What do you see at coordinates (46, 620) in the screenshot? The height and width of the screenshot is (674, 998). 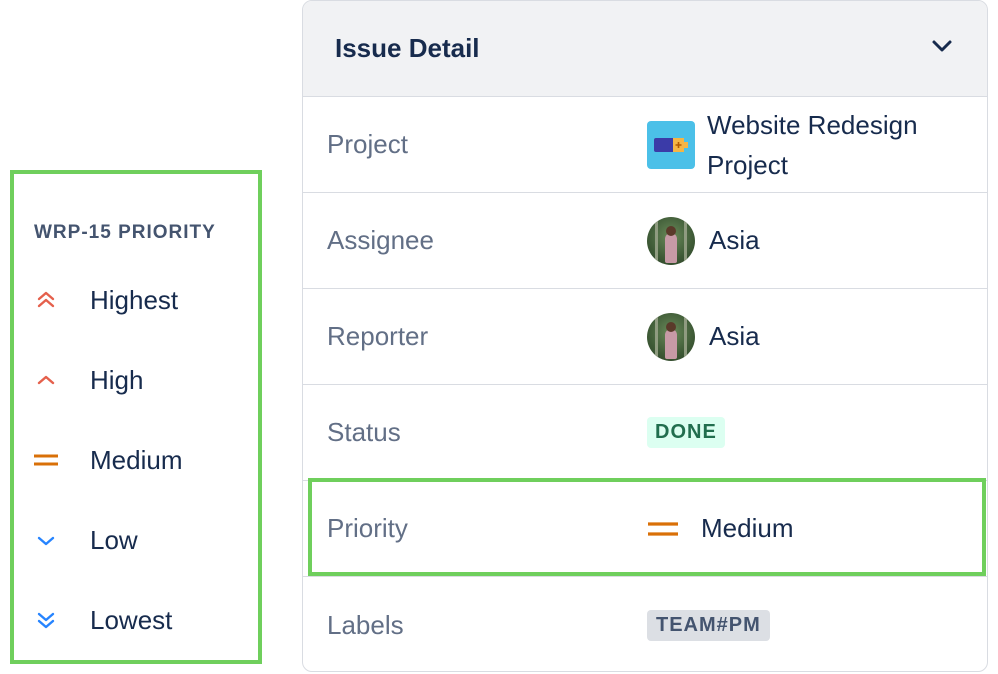 I see `priority-lowest-icon` at bounding box center [46, 620].